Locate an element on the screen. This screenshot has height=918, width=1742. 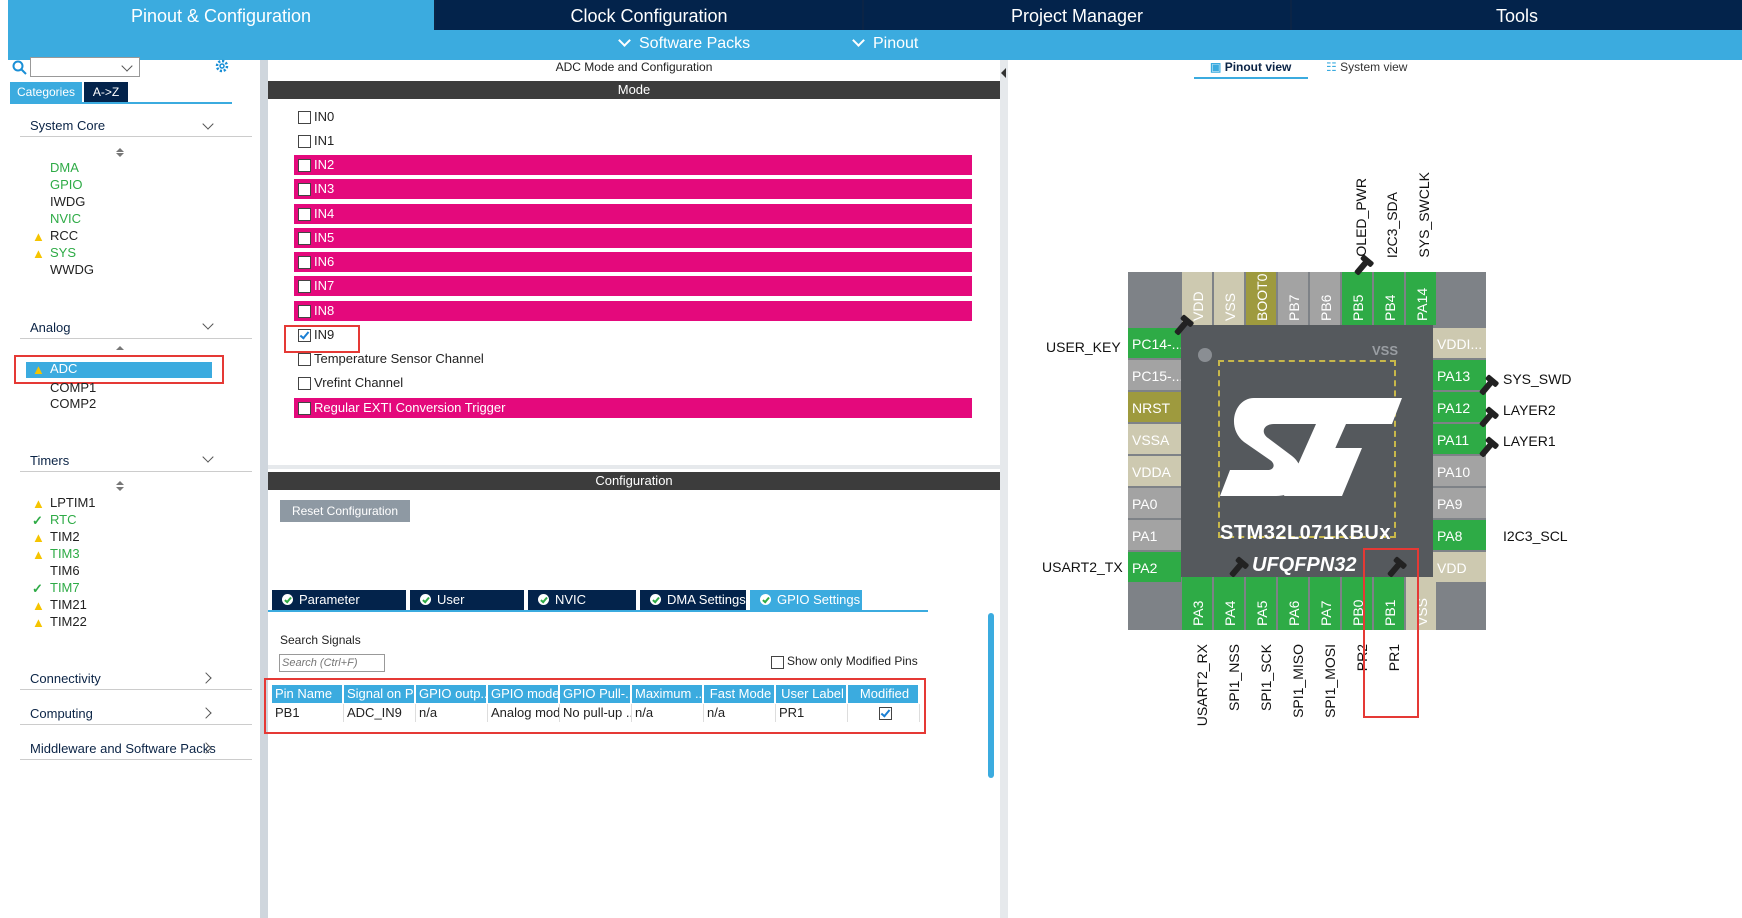
pin-pb7: PB7 is located at coordinates (1293, 298).